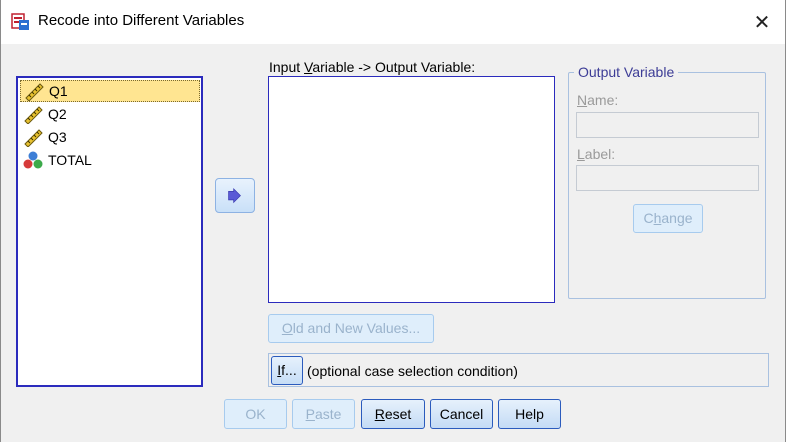  I want to click on output-variable-group-title: Output Variable, so click(626, 72).